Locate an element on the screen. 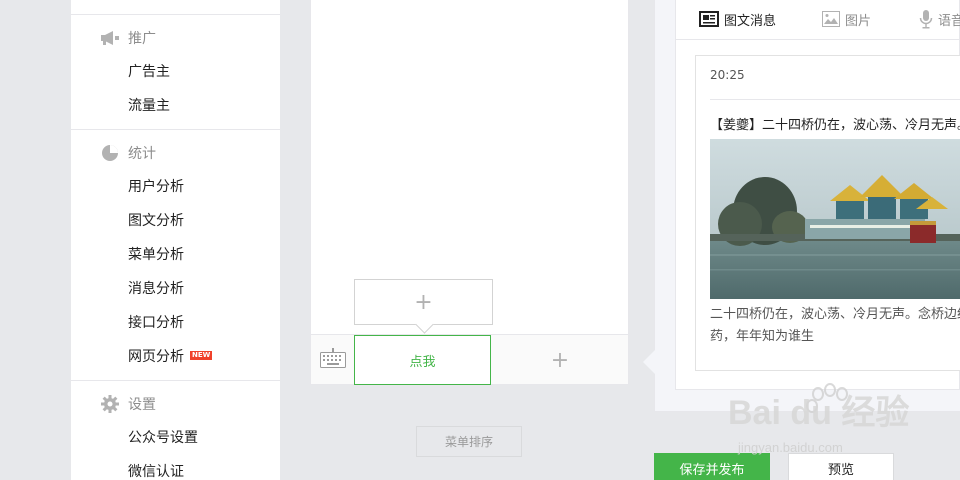 The width and height of the screenshot is (960, 480). sidebar-item-message-analysis: 消息分析 is located at coordinates (156, 289).